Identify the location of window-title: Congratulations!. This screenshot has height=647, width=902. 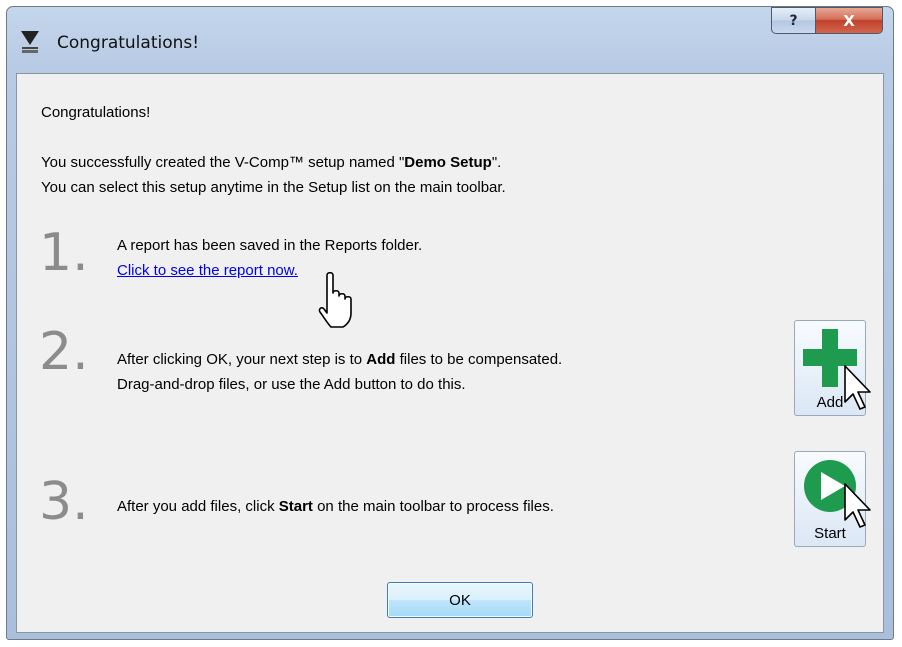
(128, 43).